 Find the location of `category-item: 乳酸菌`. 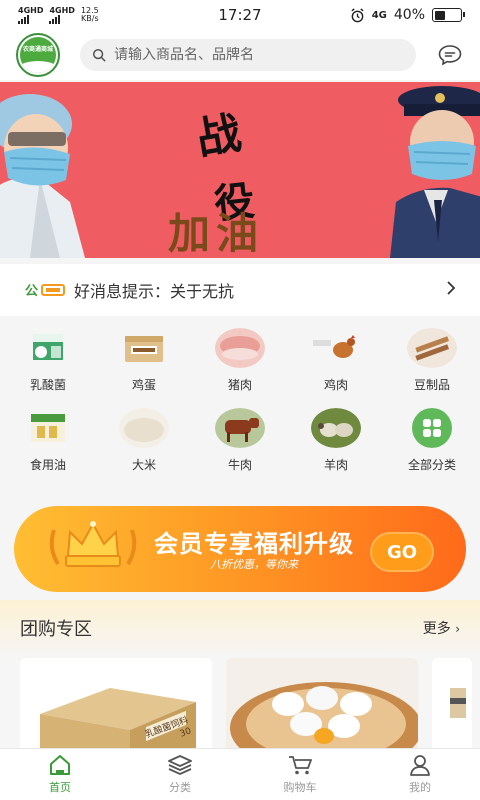

category-item: 乳酸菌 is located at coordinates (48, 368).